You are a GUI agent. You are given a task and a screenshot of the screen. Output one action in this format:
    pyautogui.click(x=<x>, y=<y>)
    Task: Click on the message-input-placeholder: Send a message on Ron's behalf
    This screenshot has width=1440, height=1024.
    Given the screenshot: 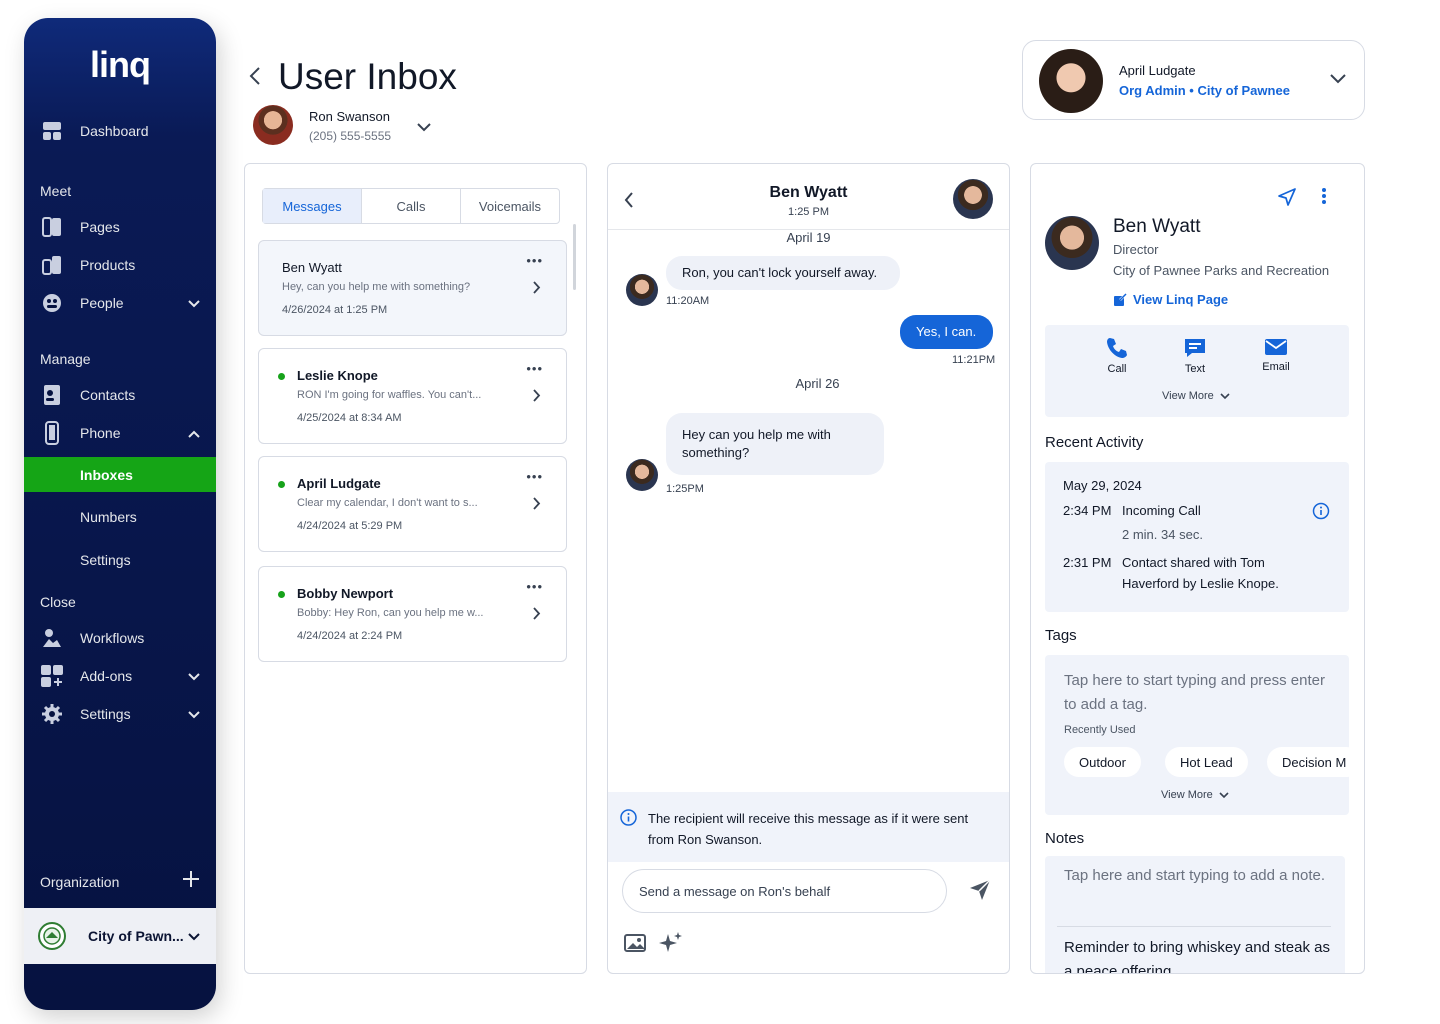 What is the action you would take?
    pyautogui.click(x=735, y=891)
    